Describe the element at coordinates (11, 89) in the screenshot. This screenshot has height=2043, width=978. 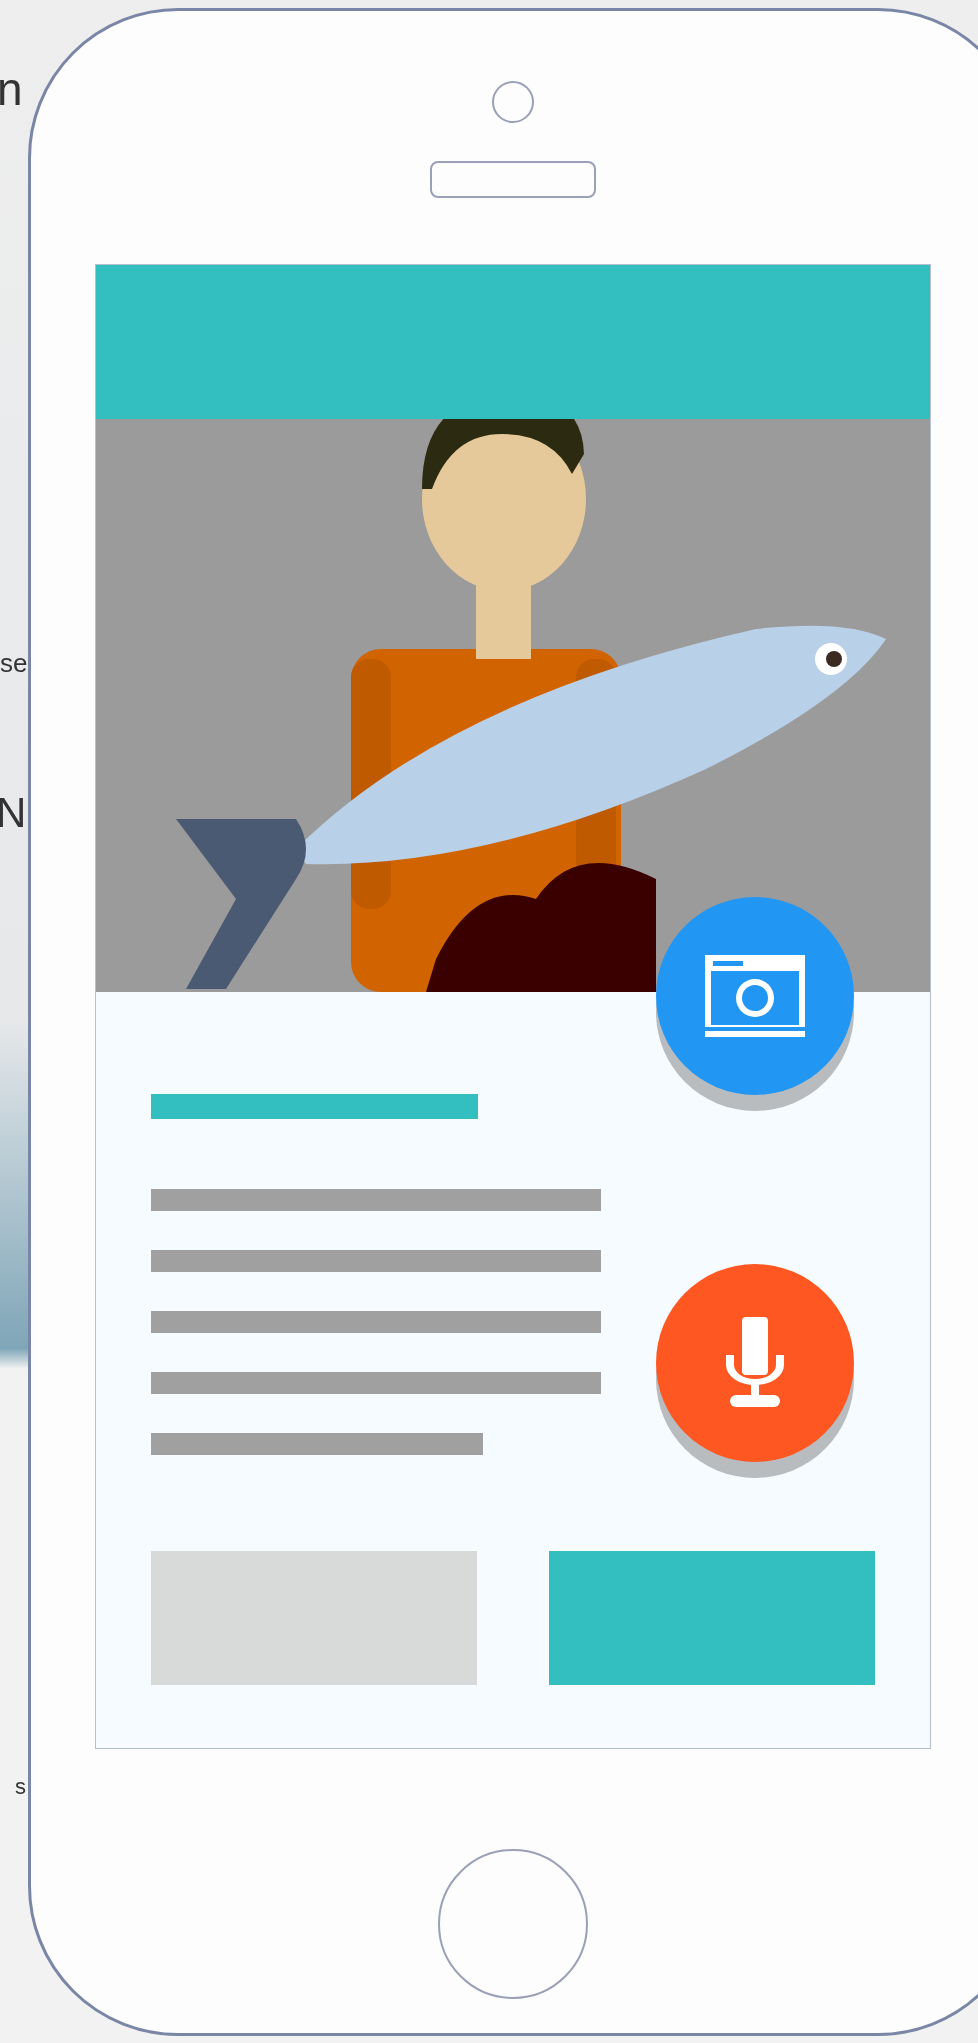
I see `background-text: n` at that location.